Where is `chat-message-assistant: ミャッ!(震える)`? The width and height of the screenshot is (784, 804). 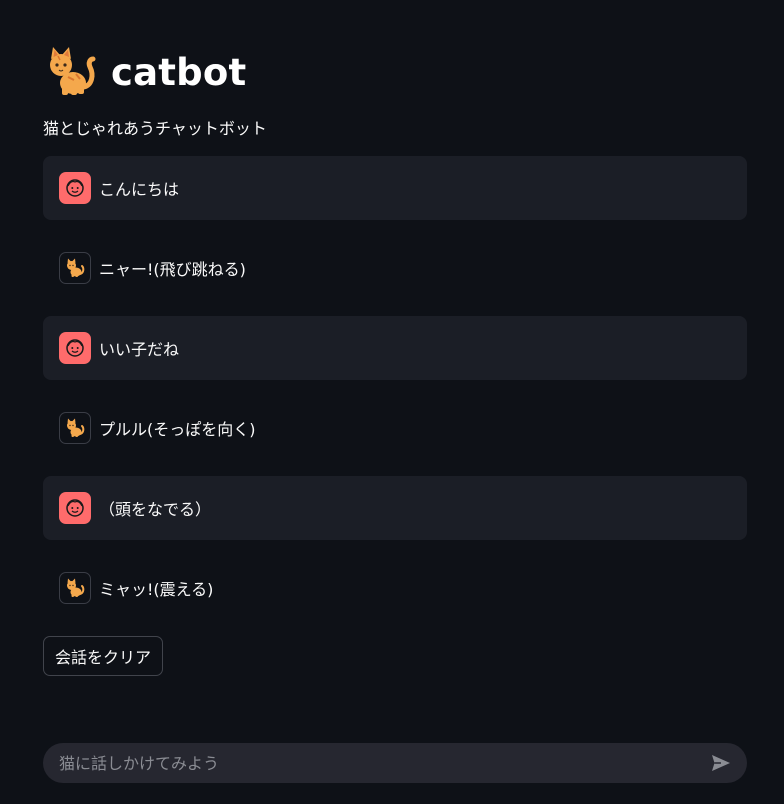
chat-message-assistant: ミャッ!(震える) is located at coordinates (395, 588).